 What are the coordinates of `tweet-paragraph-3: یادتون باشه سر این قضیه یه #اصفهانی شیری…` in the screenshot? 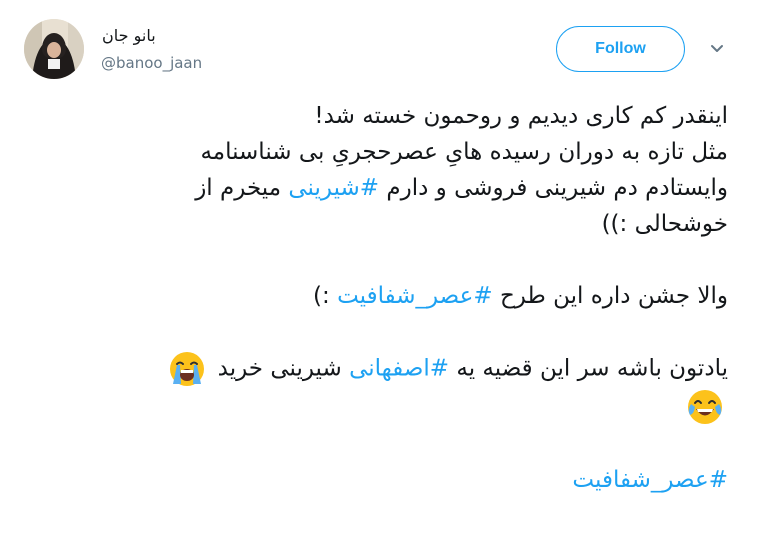 It's located at (378, 388).